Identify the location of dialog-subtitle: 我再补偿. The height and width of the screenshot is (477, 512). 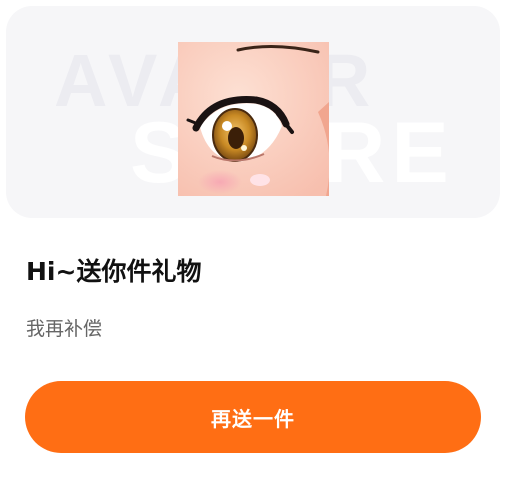
(64, 329).